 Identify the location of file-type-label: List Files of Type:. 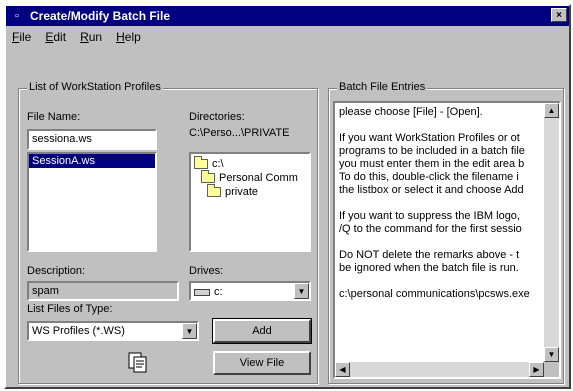
(70, 309).